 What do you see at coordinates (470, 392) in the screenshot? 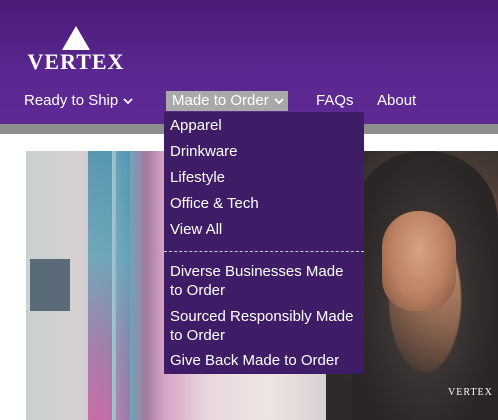
I see `hero-apparel-logo: VERTEX` at bounding box center [470, 392].